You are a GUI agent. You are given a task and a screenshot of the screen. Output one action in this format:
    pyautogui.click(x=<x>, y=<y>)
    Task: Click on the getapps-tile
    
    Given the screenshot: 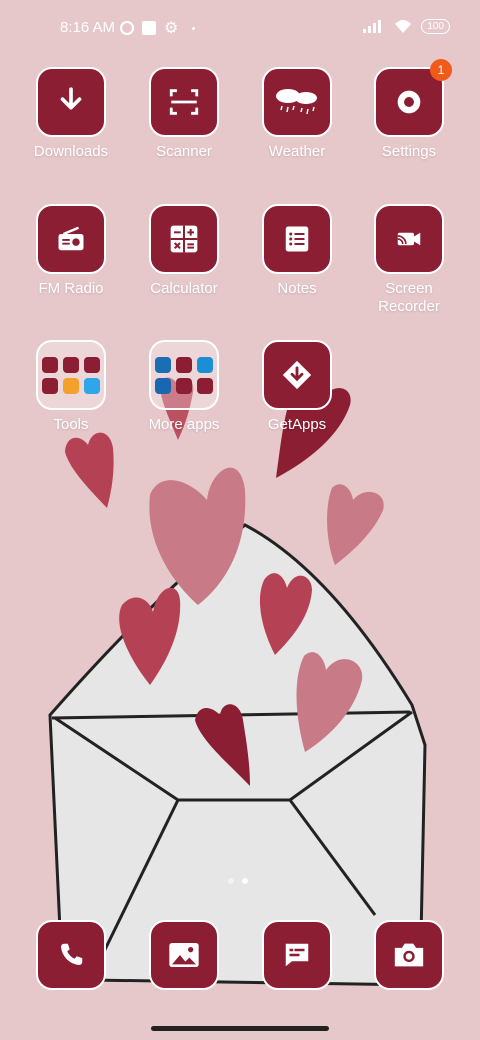 What is the action you would take?
    pyautogui.click(x=297, y=375)
    